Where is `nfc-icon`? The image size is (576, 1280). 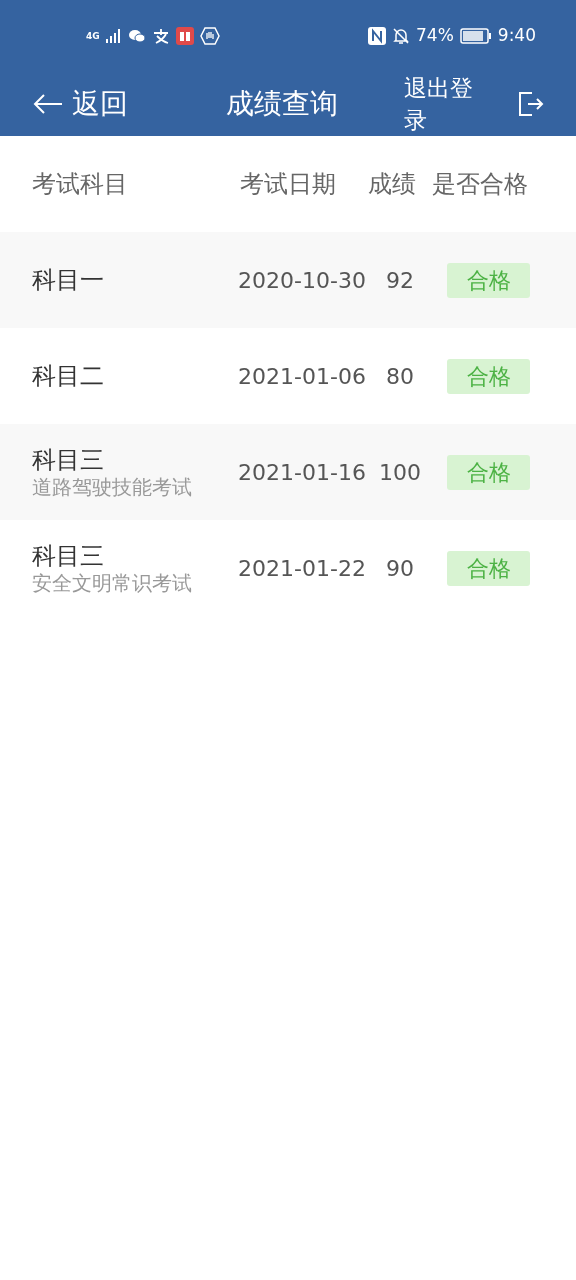
nfc-icon is located at coordinates (377, 36).